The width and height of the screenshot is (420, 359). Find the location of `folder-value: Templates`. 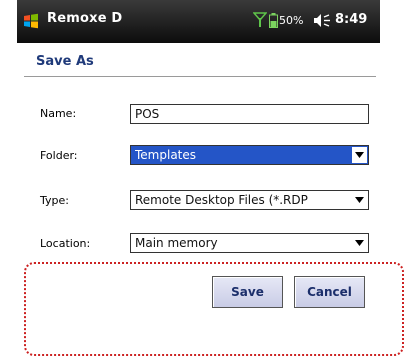

folder-value: Templates is located at coordinates (166, 155).